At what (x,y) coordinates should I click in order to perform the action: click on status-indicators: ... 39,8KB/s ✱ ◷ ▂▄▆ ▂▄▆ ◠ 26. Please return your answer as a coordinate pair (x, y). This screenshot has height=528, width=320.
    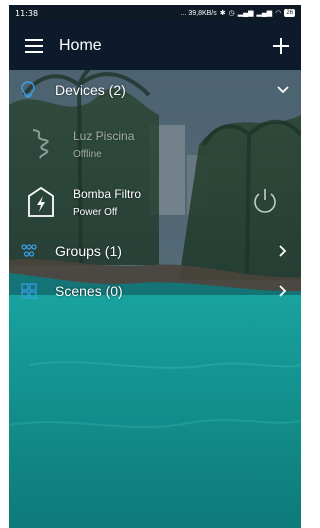
    Looking at the image, I should click on (238, 13).